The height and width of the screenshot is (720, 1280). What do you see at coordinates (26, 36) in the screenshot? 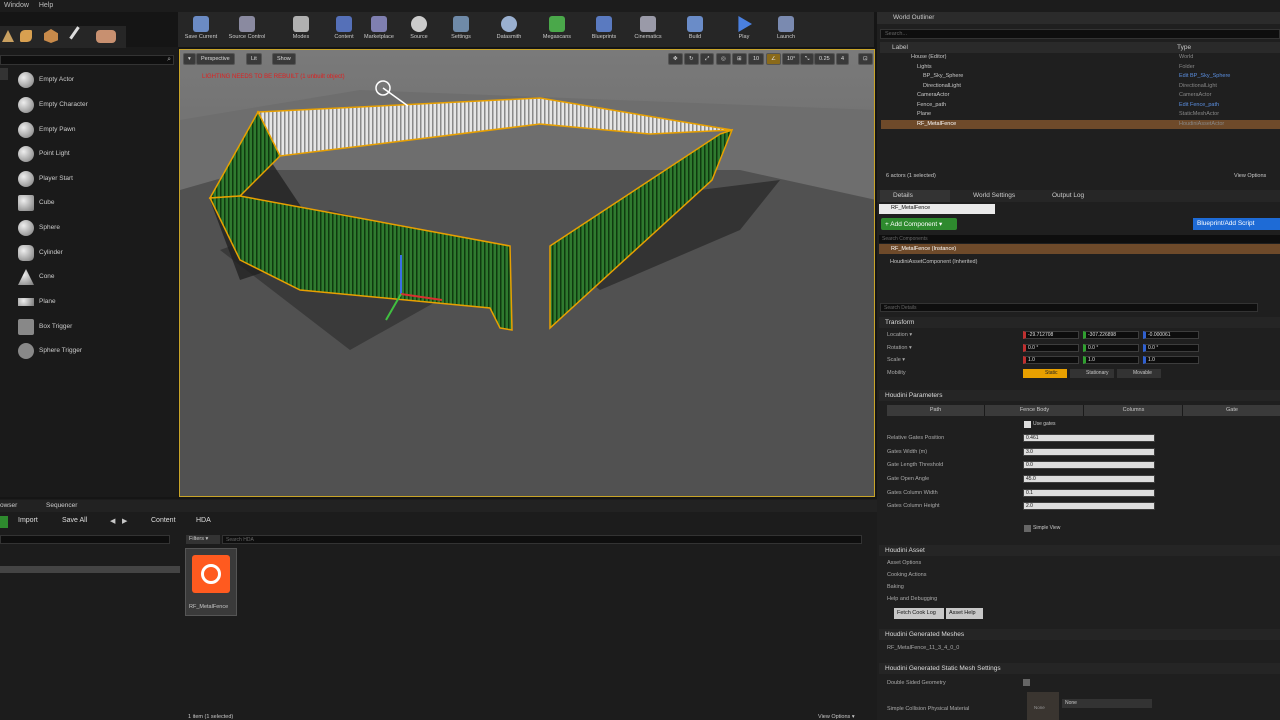
I see `paint-mode-icon` at bounding box center [26, 36].